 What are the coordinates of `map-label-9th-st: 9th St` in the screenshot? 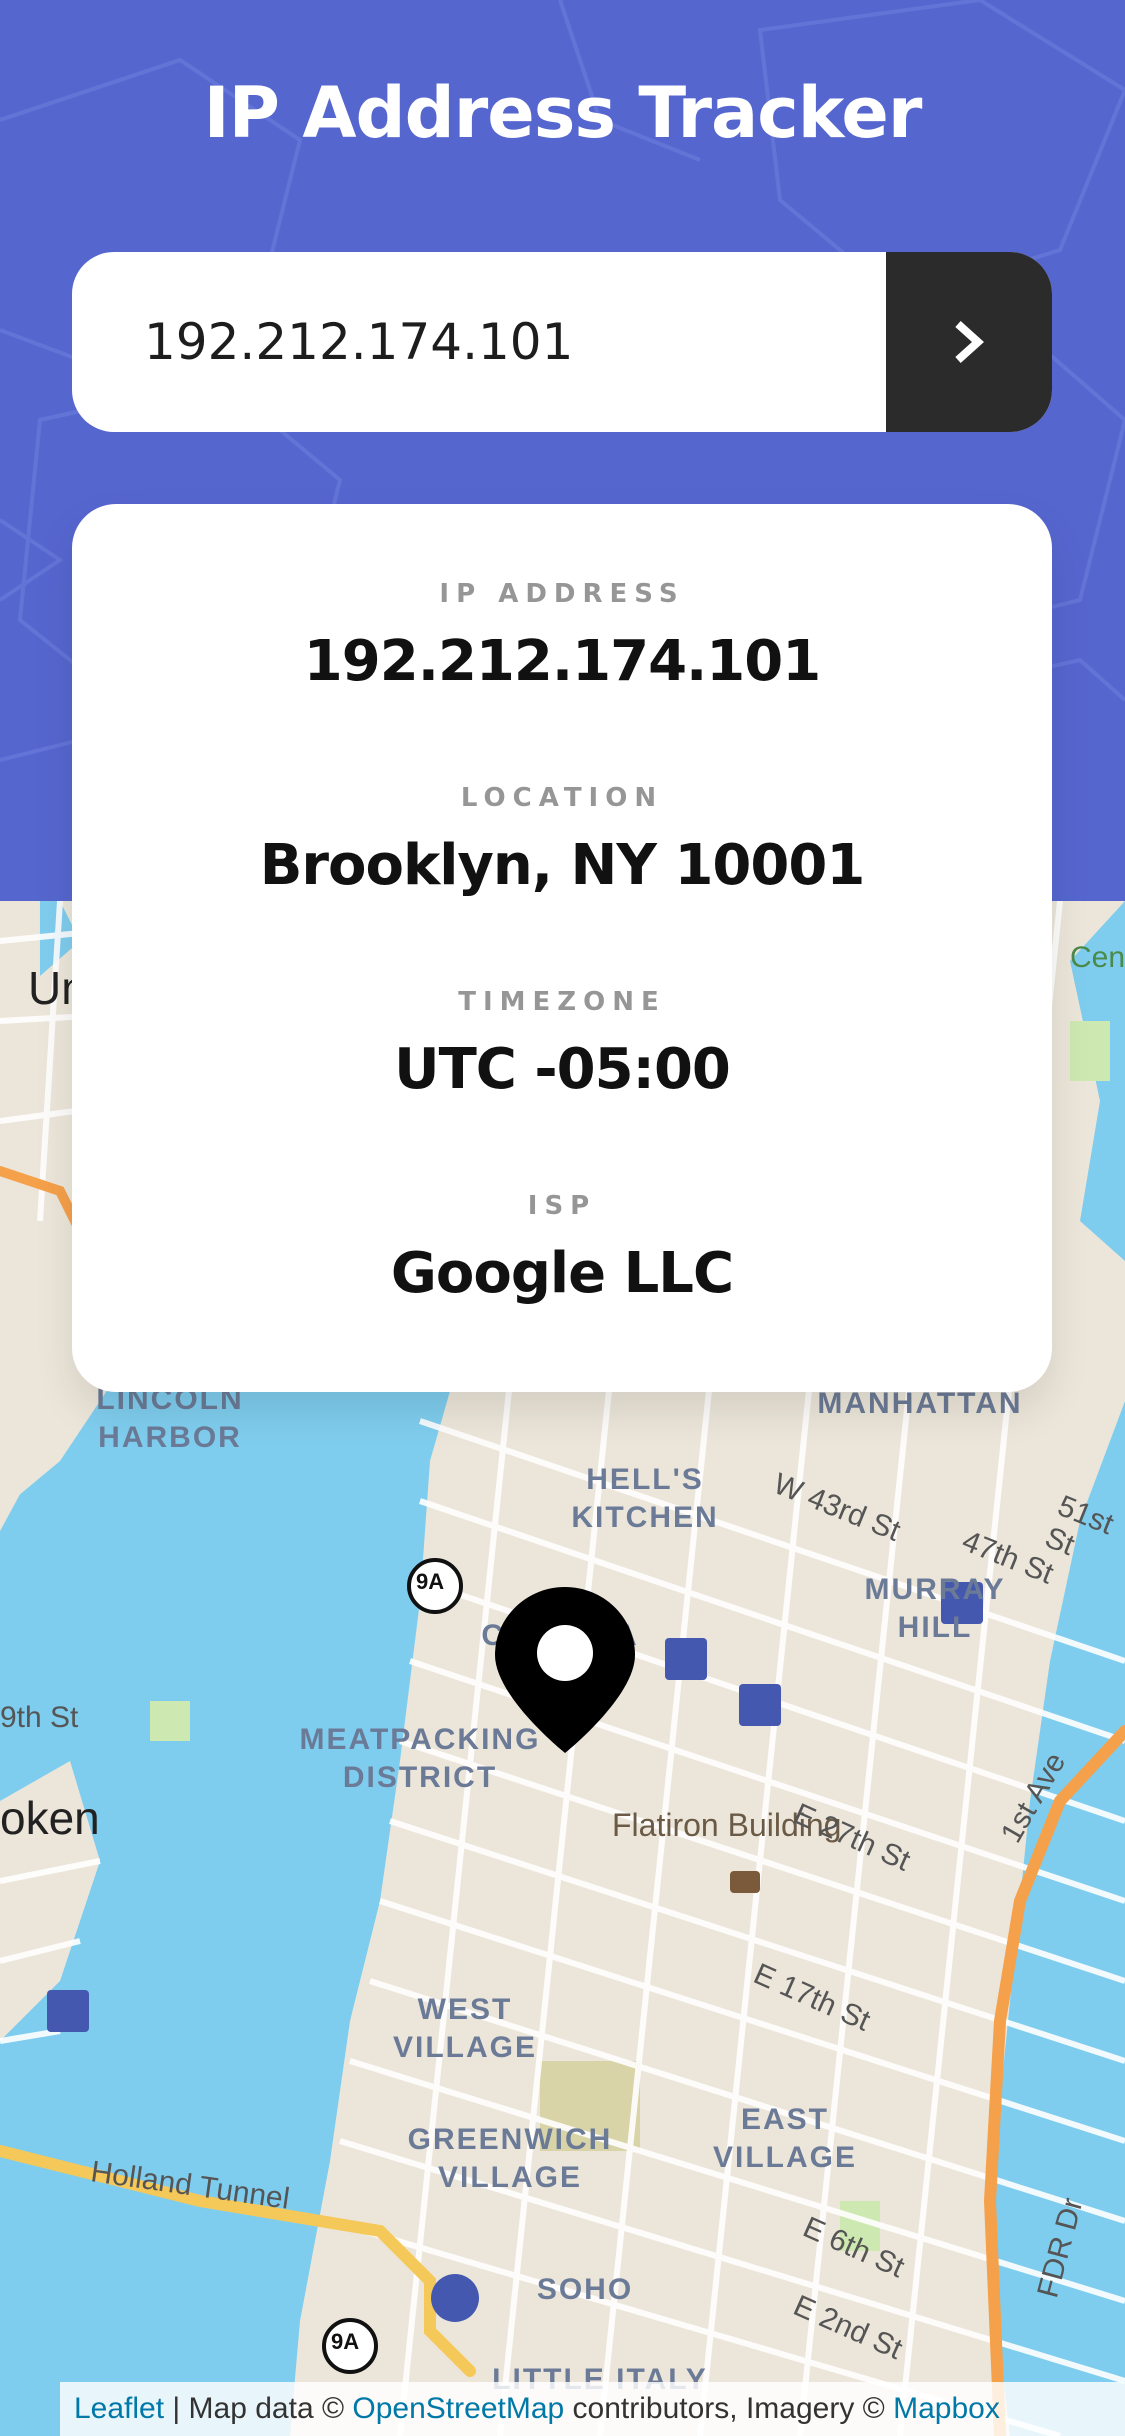 It's located at (39, 1717).